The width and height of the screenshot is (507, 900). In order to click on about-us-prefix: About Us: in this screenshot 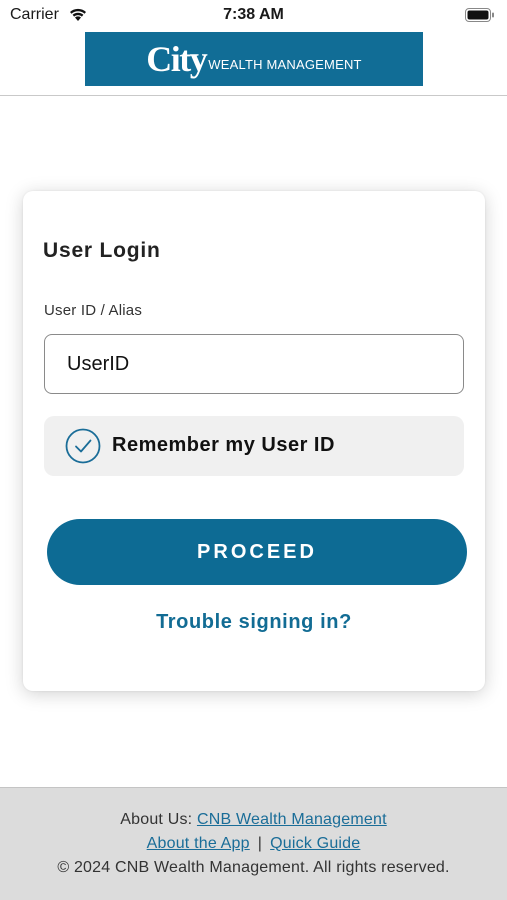, I will do `click(158, 819)`.